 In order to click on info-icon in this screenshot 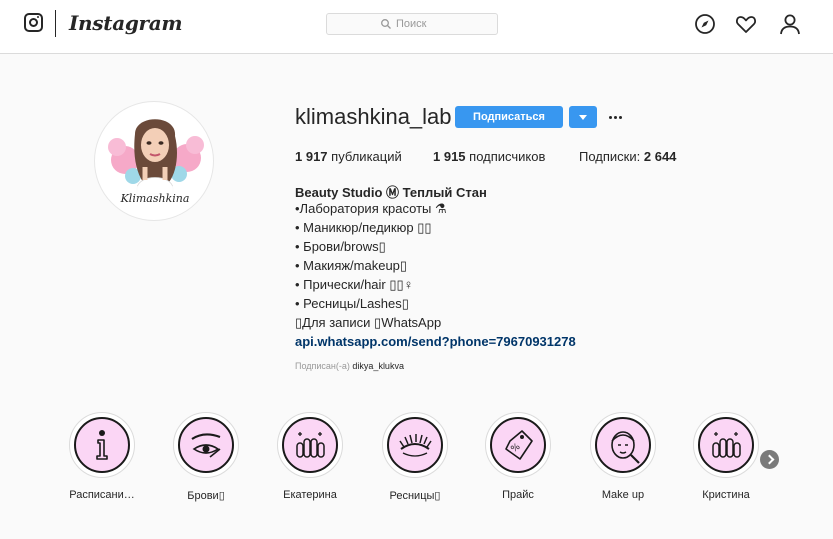, I will do `click(102, 445)`.